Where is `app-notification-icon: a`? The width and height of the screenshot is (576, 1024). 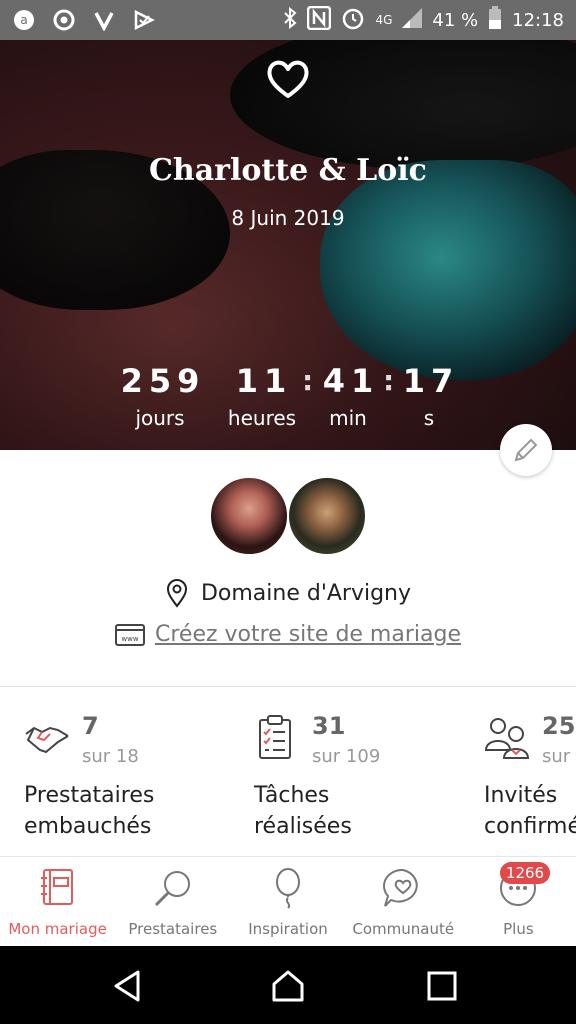
app-notification-icon: a is located at coordinates (24, 20).